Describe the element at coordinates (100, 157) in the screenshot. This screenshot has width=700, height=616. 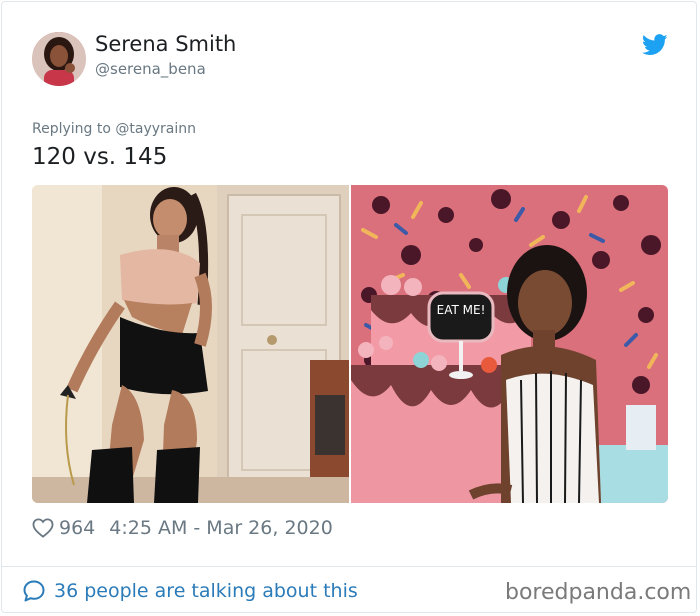
I see `tweet-text: 120 vs. 145` at that location.